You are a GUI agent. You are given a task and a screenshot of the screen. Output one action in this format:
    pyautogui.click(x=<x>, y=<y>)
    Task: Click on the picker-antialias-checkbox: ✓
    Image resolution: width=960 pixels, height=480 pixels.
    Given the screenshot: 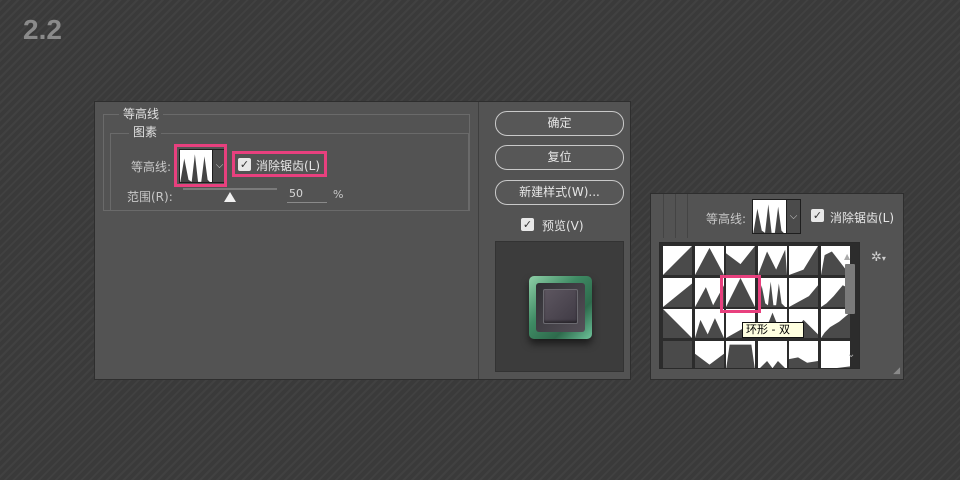 What is the action you would take?
    pyautogui.click(x=817, y=215)
    